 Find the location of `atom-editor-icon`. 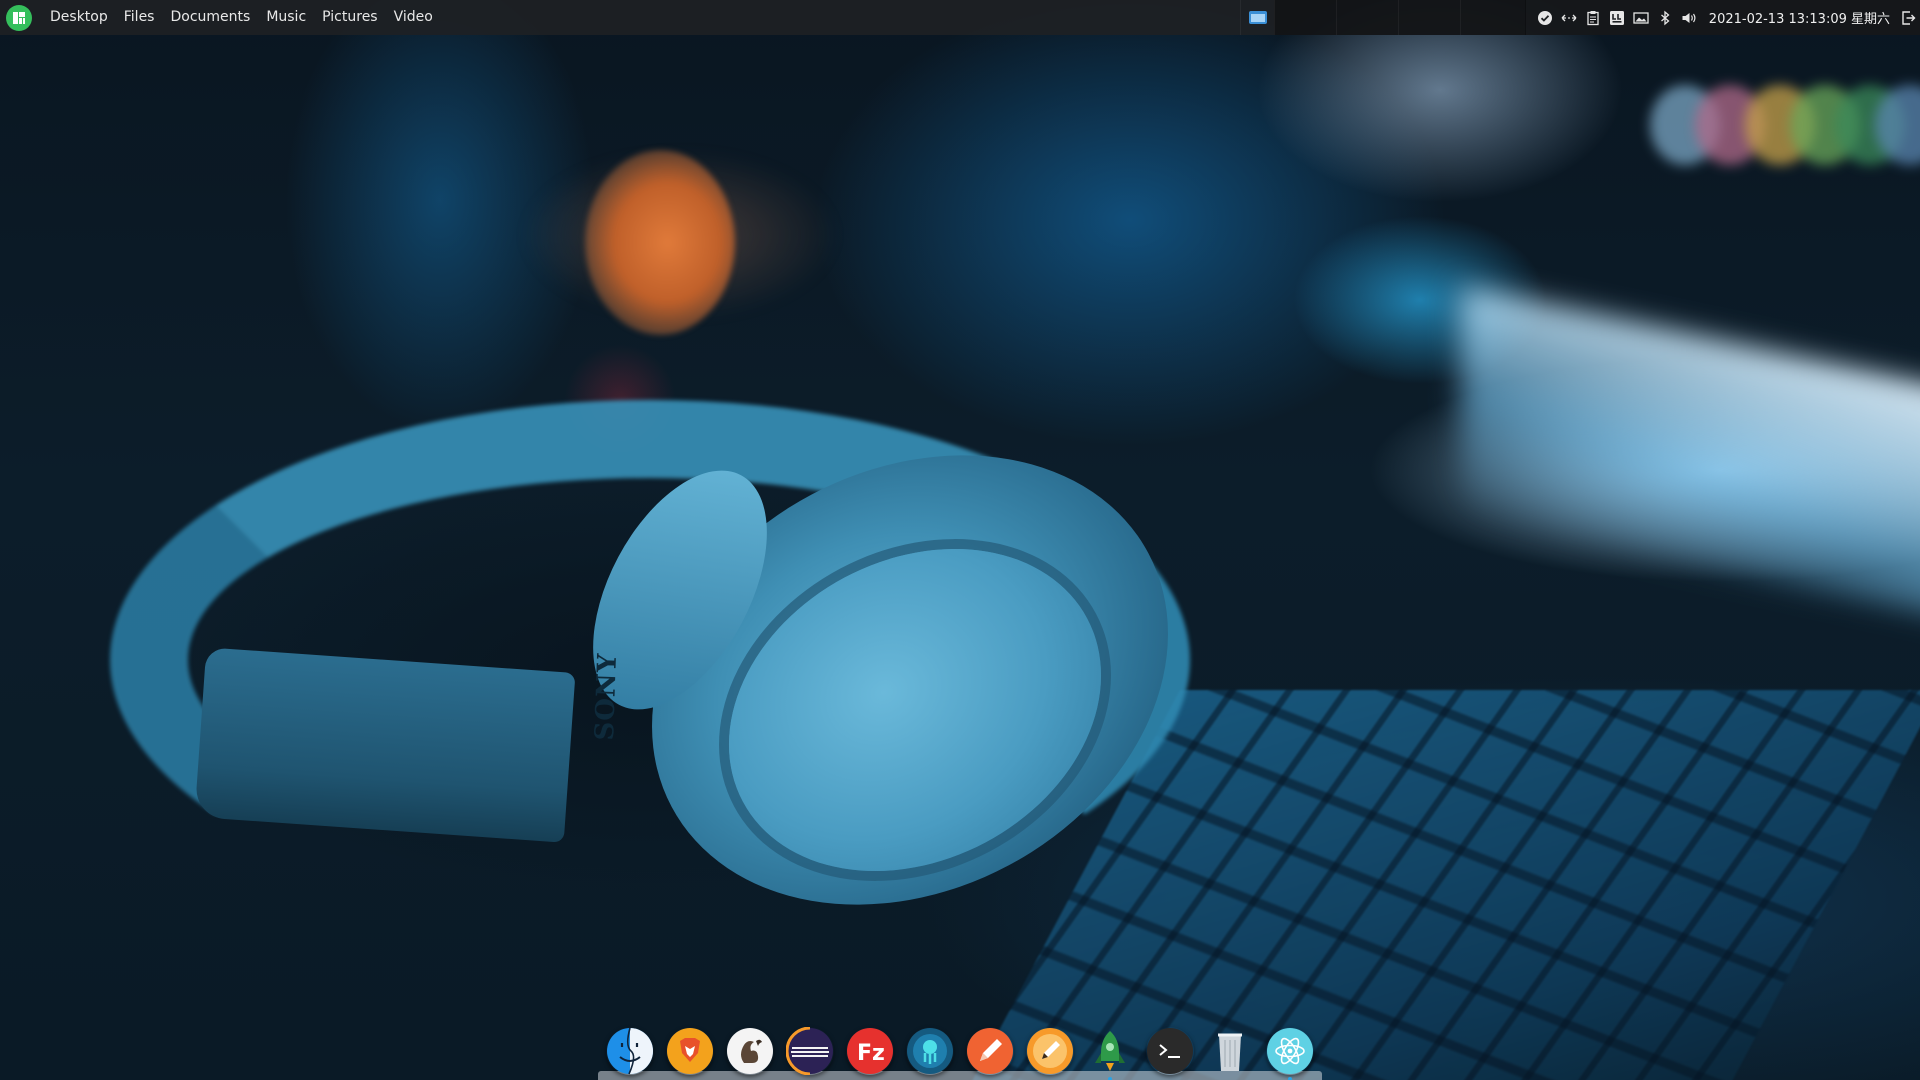

atom-editor-icon is located at coordinates (1290, 1053).